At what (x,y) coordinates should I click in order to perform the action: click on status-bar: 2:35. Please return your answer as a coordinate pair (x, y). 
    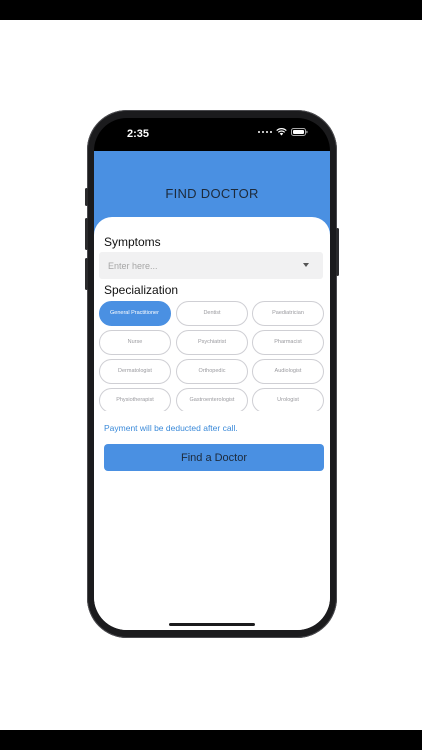
    Looking at the image, I should click on (212, 134).